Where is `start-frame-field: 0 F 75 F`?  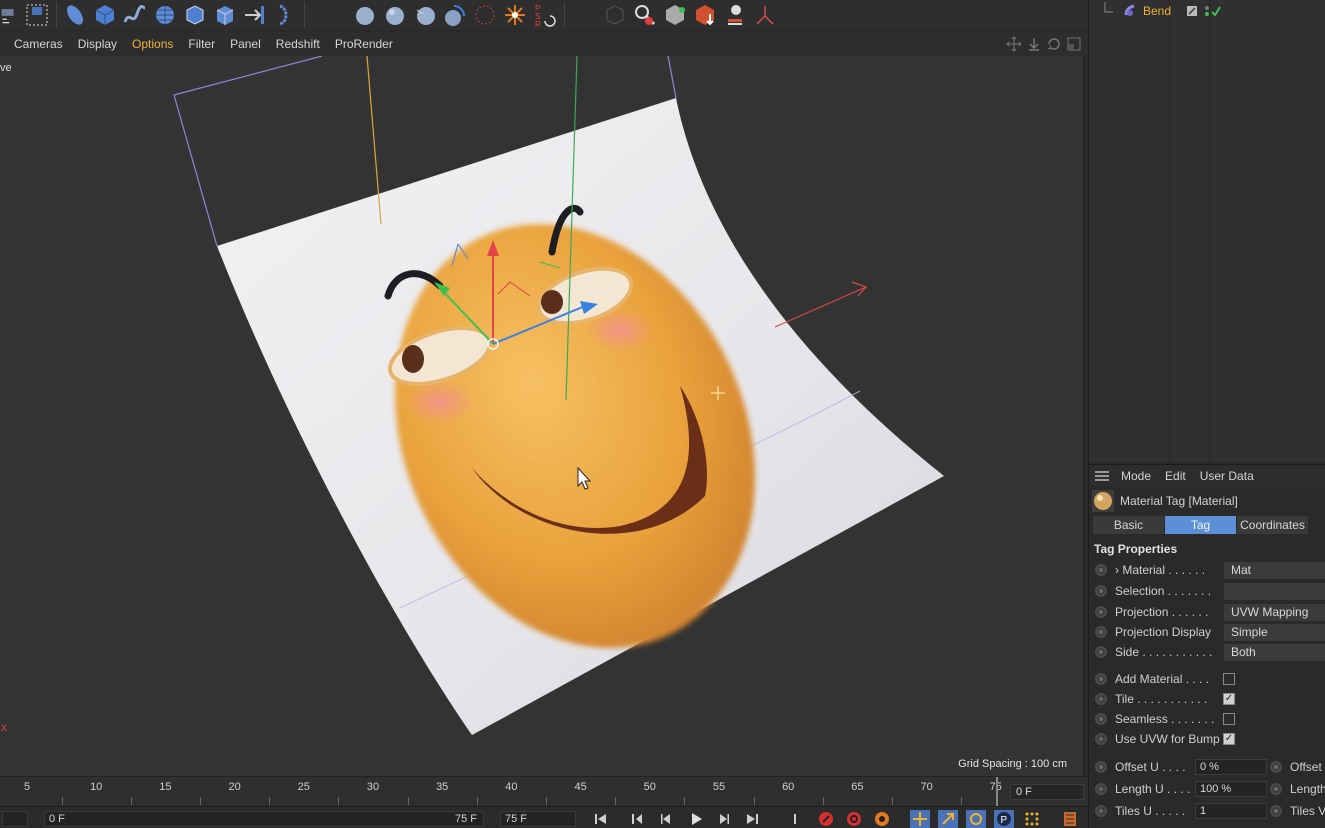 start-frame-field: 0 F 75 F is located at coordinates (264, 819).